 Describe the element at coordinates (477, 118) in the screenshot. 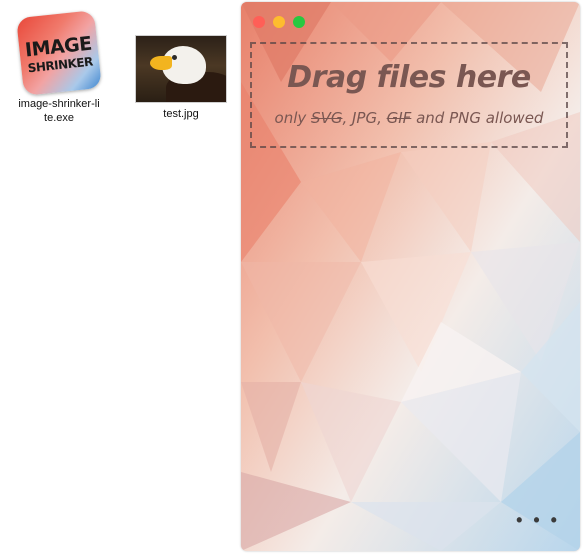

I see `subtitle-png: and PNG allowed` at that location.